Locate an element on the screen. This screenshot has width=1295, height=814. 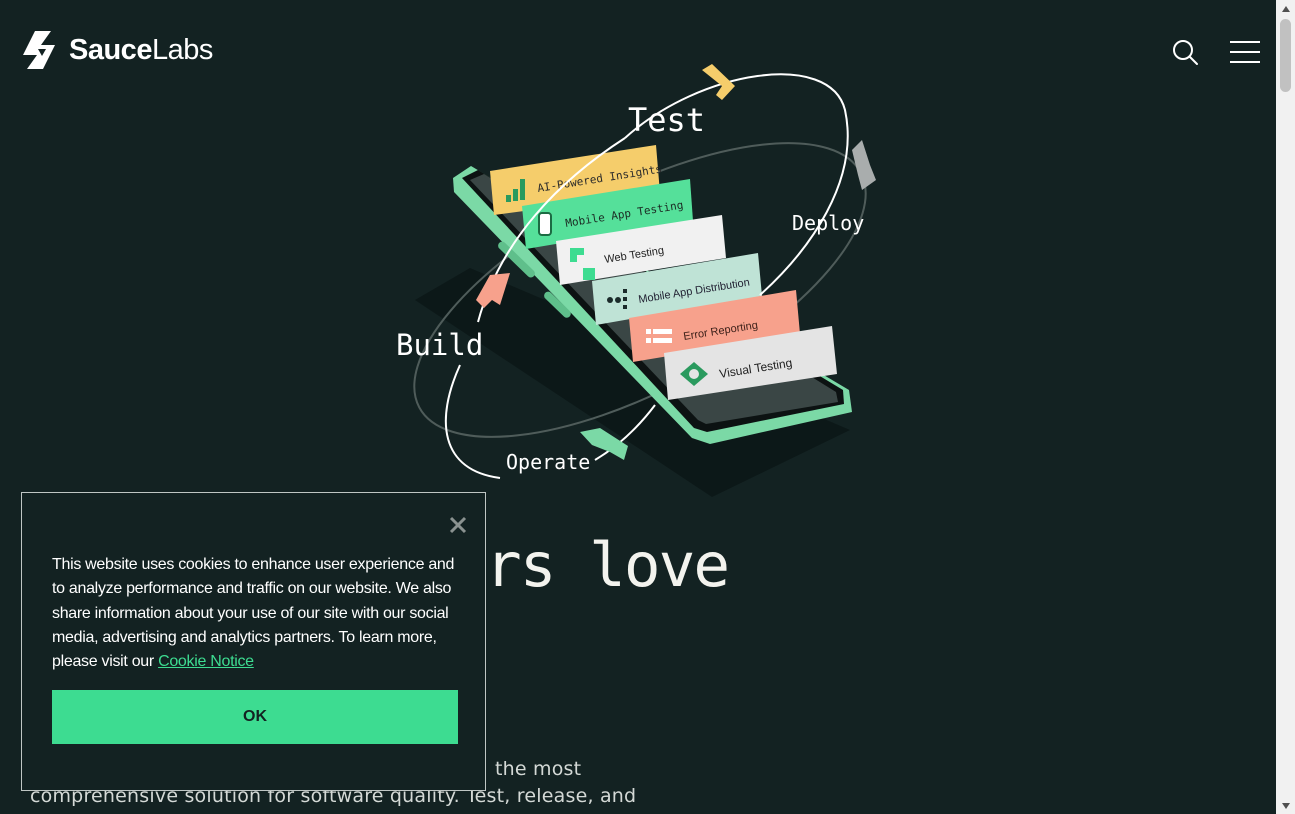
search-button is located at coordinates (1185, 52).